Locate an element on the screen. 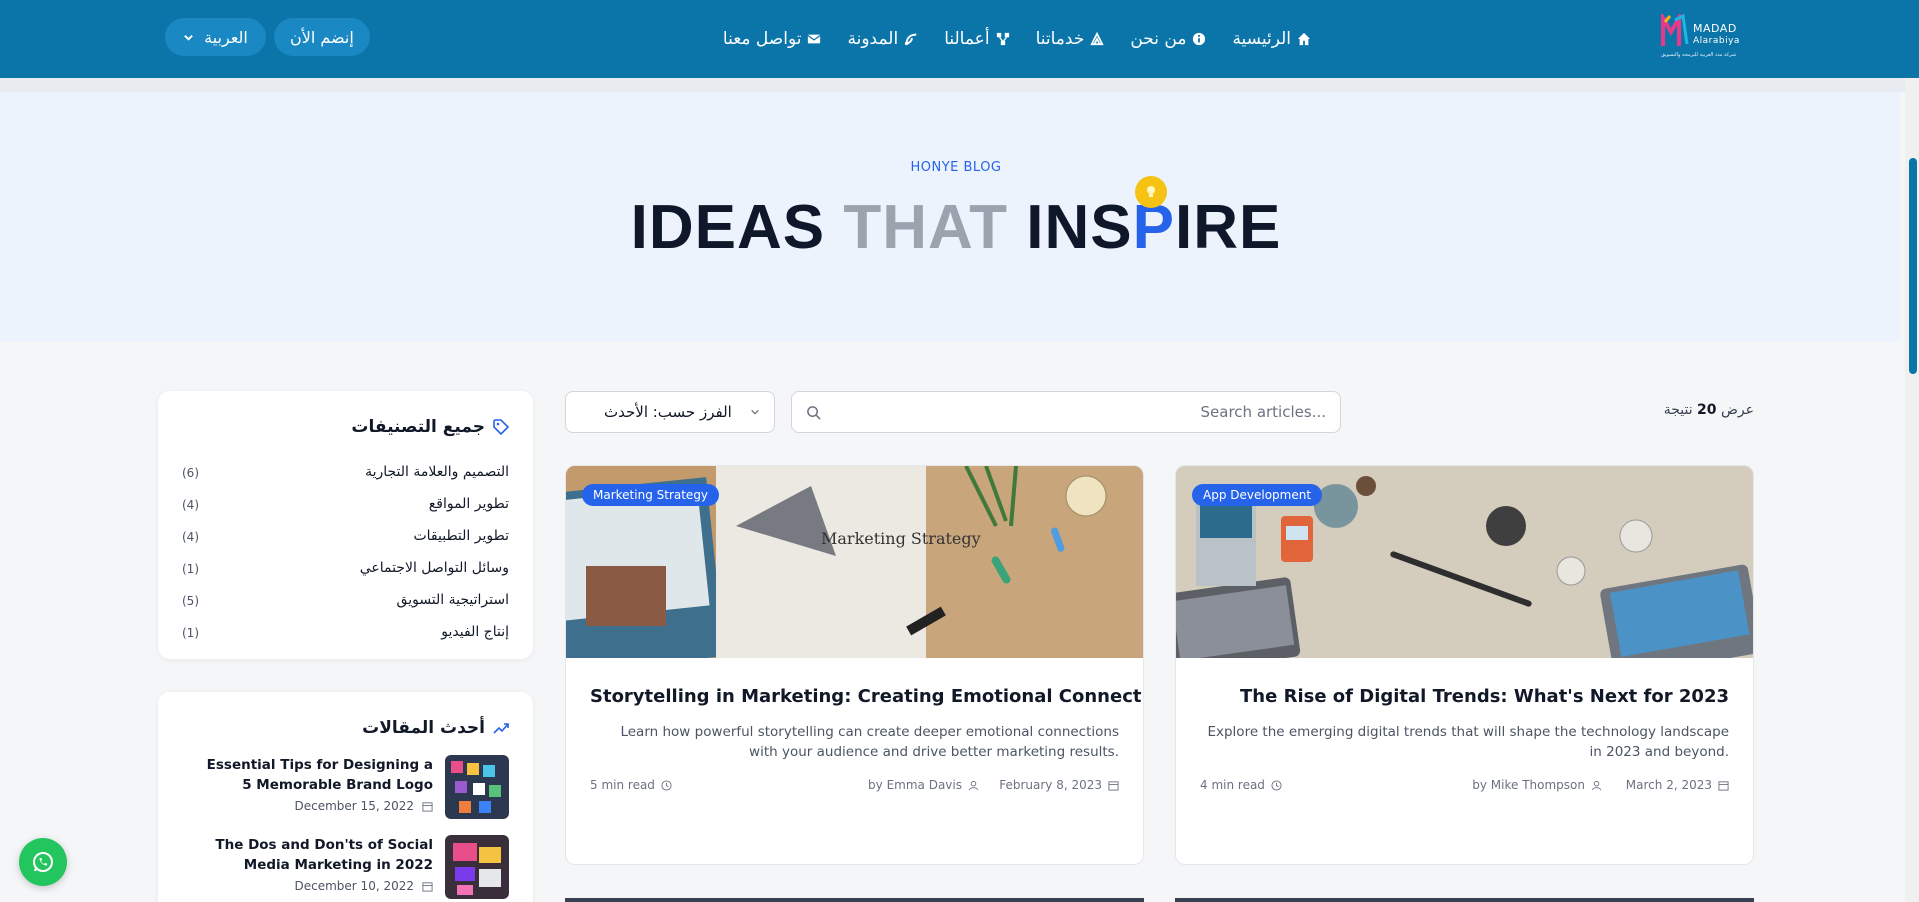 The image size is (1919, 902). article-read-time-text: 5 min read is located at coordinates (622, 785).